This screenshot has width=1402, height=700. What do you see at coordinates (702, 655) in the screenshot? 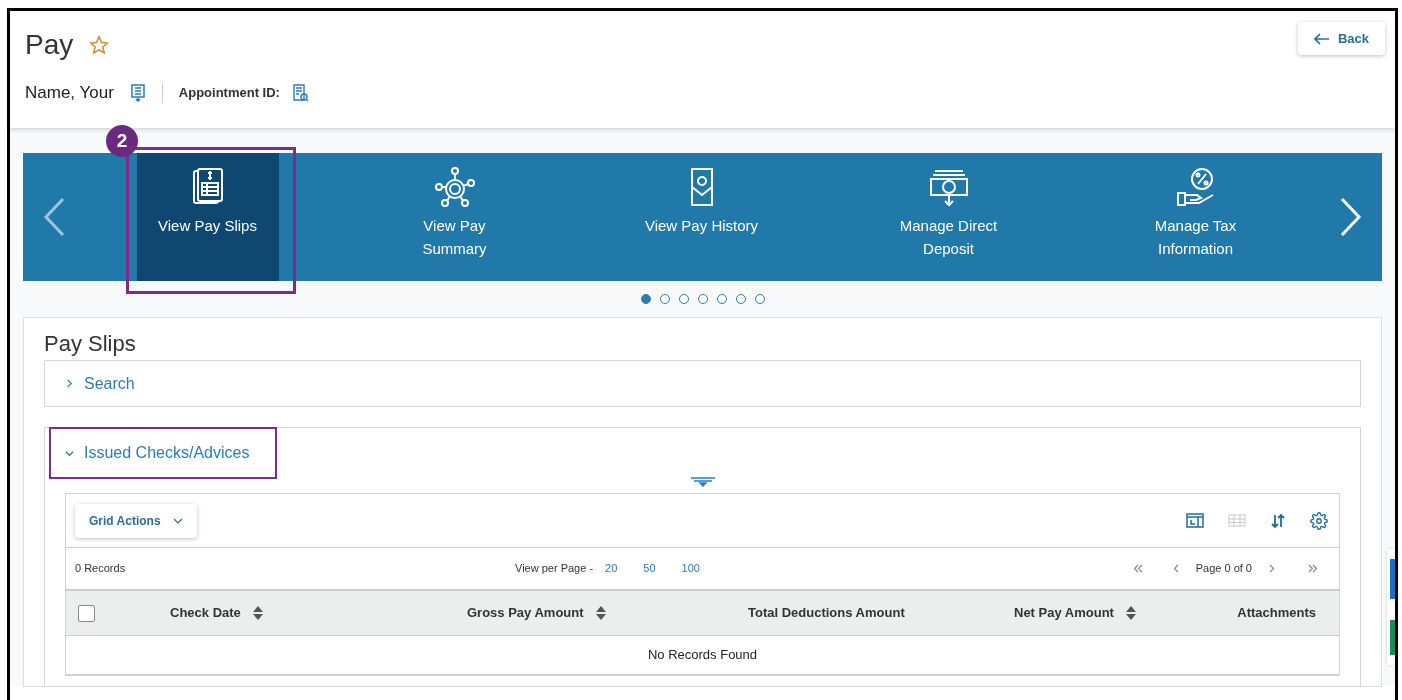
I see `empty-message: No Records Found` at bounding box center [702, 655].